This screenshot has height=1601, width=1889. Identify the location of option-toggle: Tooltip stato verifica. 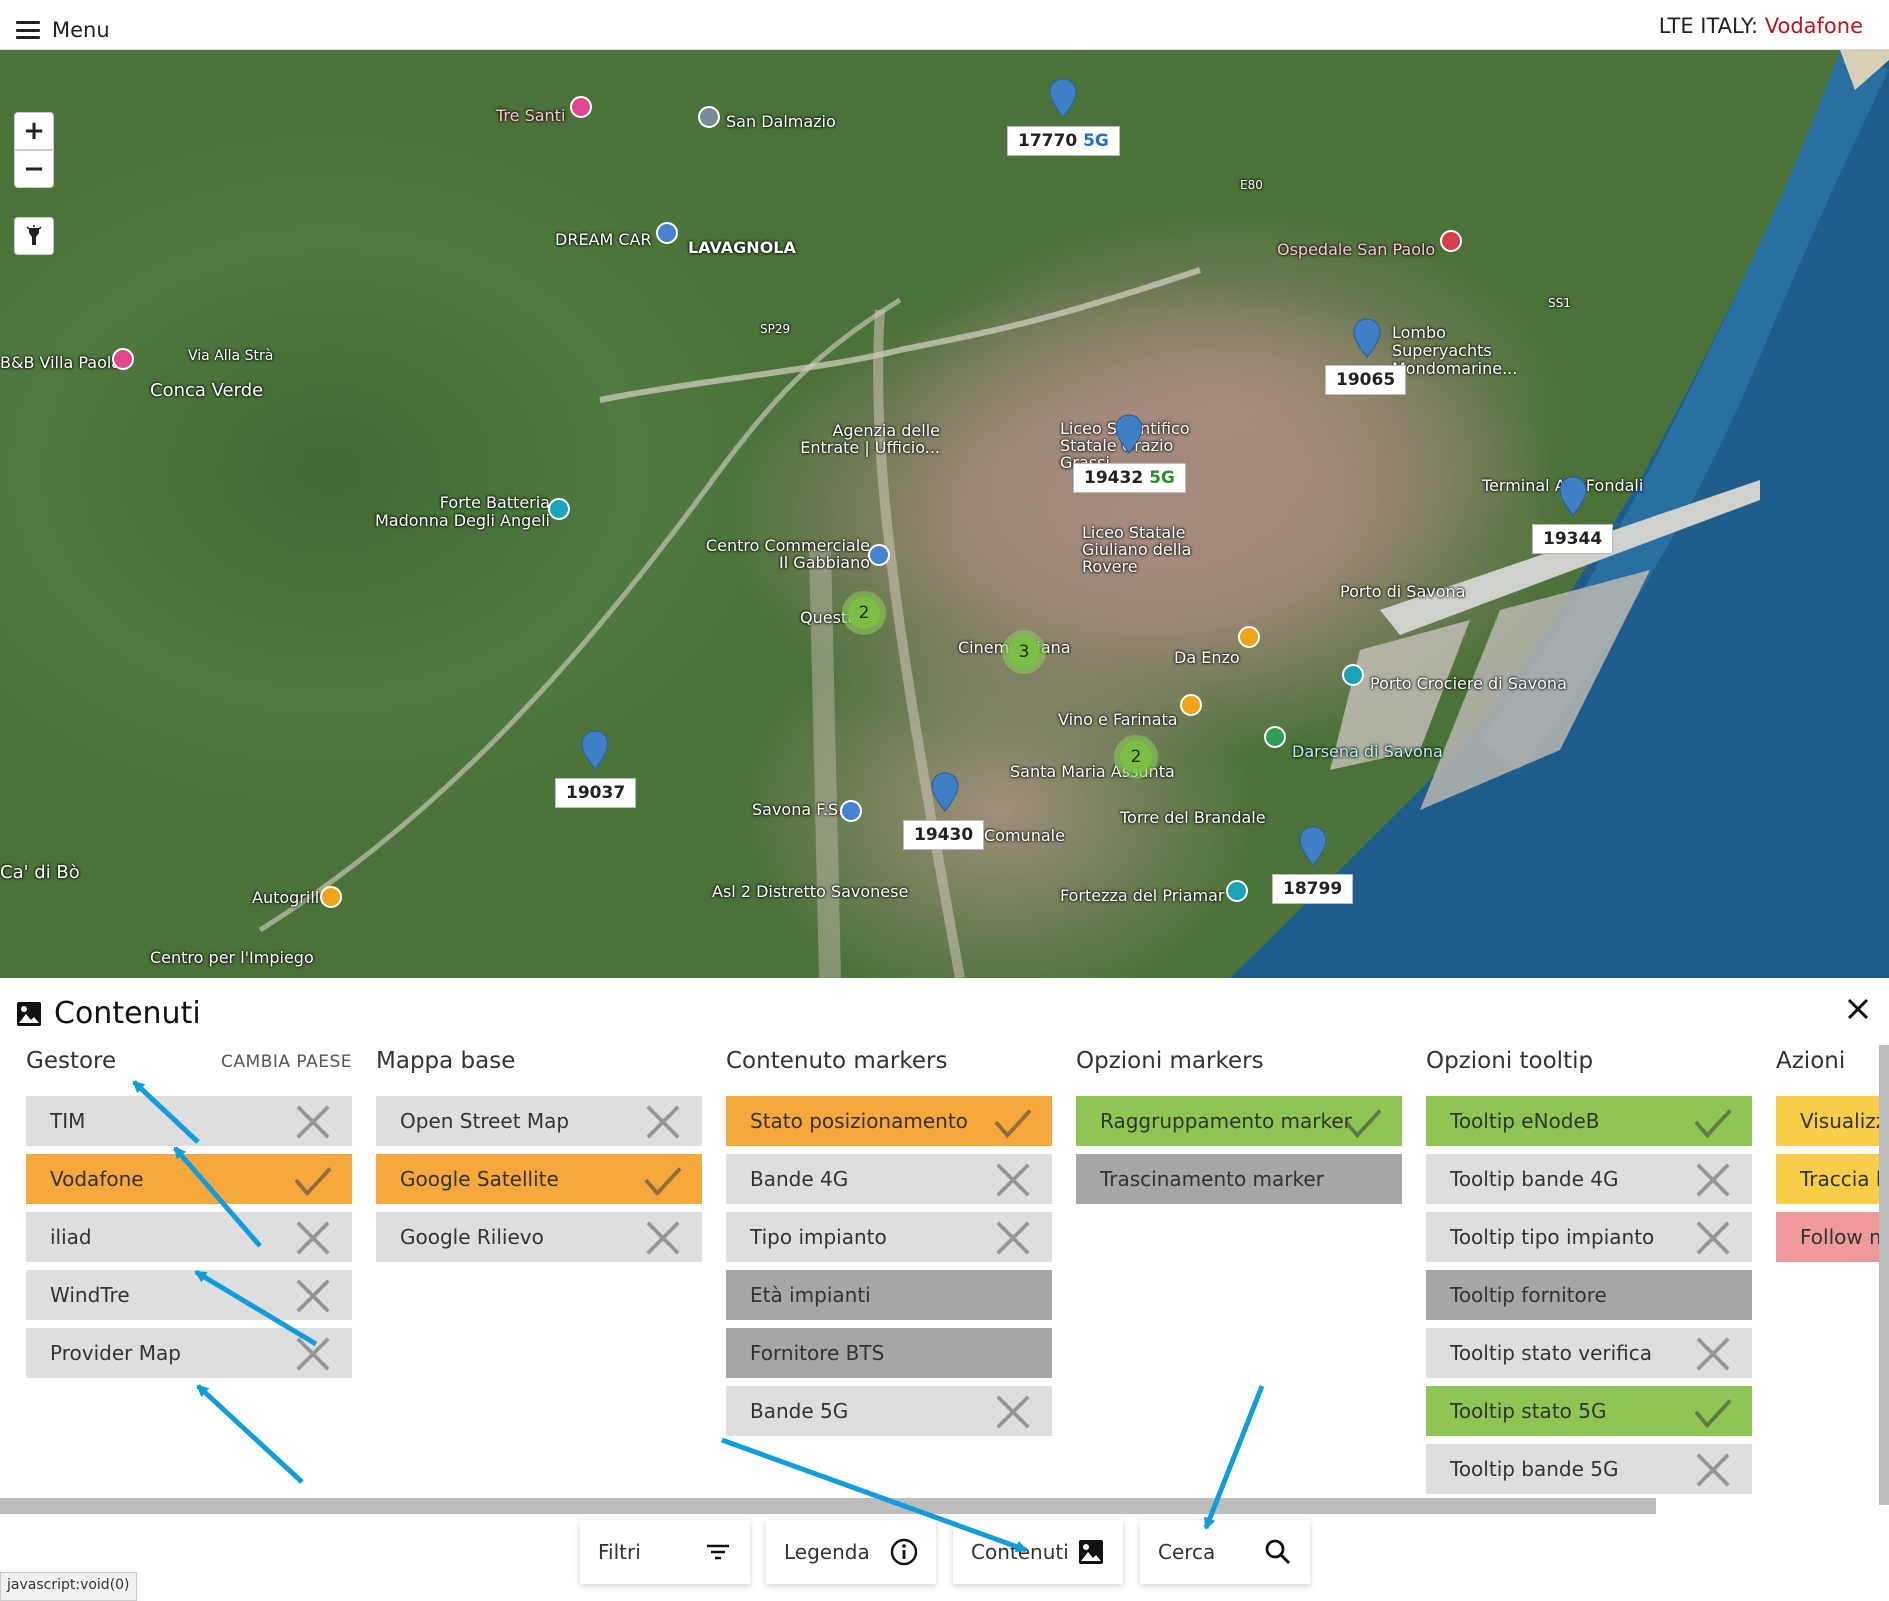
(1589, 1353).